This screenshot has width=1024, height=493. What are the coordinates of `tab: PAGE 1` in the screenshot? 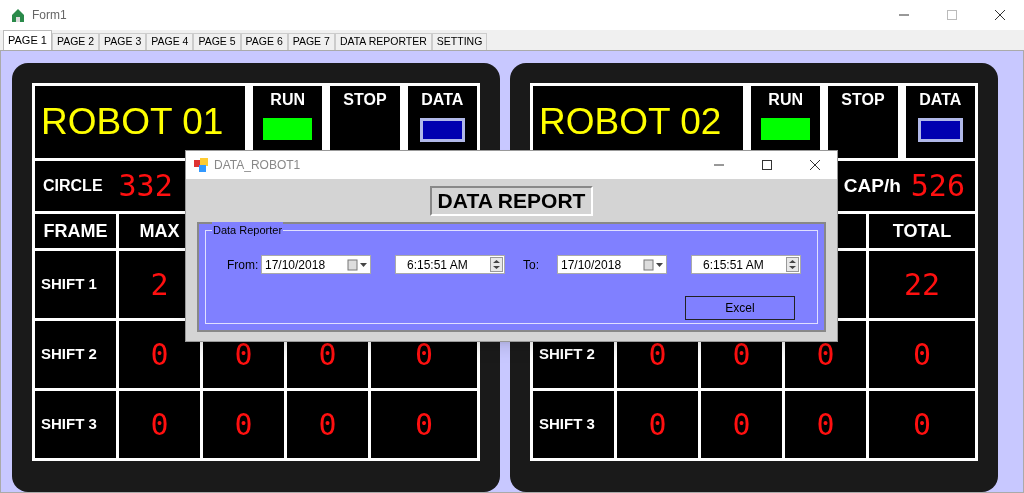 It's located at (27, 40).